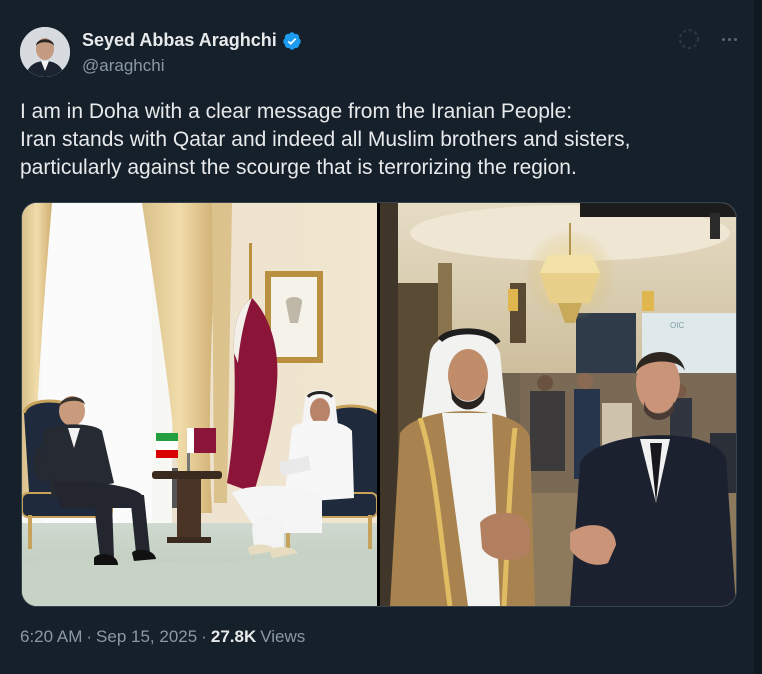  What do you see at coordinates (689, 39) in the screenshot?
I see `grok-icon` at bounding box center [689, 39].